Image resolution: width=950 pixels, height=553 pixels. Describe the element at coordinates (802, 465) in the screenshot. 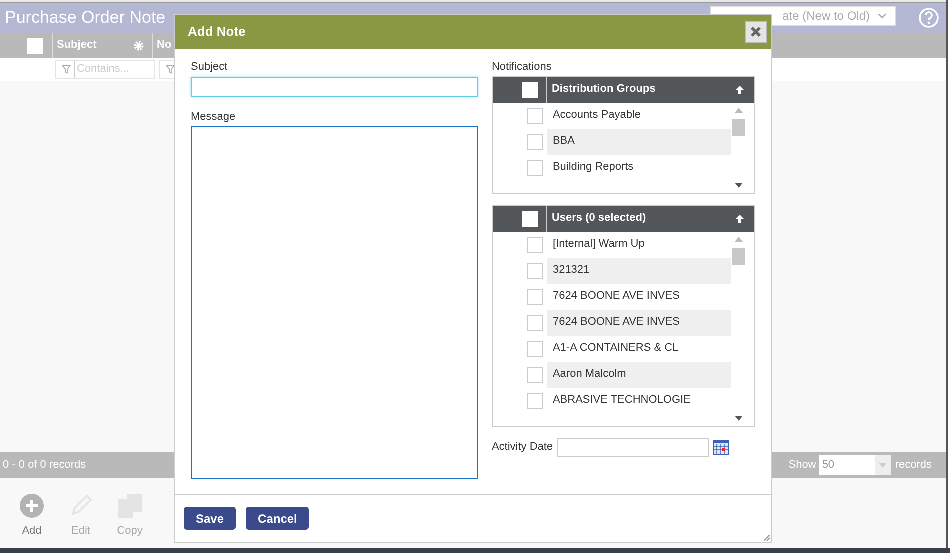

I see `show-label: Show` at that location.